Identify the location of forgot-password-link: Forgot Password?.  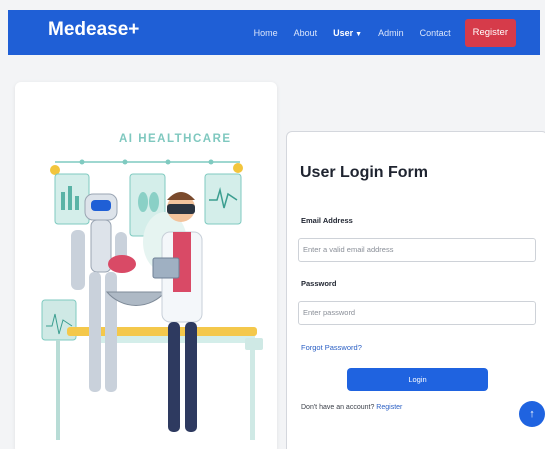
(331, 347).